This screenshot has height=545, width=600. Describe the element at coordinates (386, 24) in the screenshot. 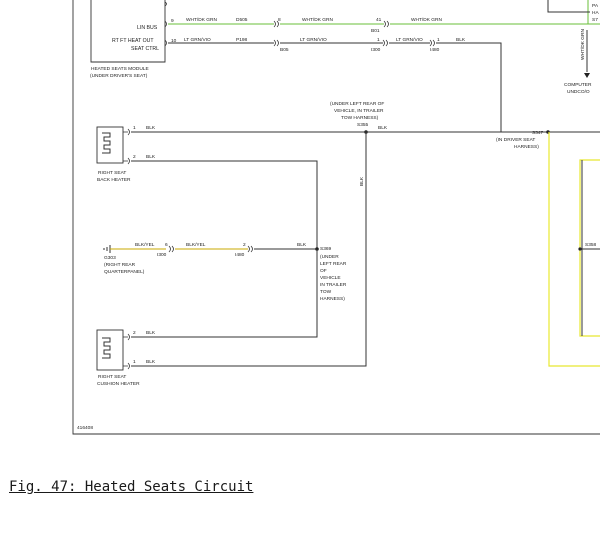

I see `c41-connector` at that location.